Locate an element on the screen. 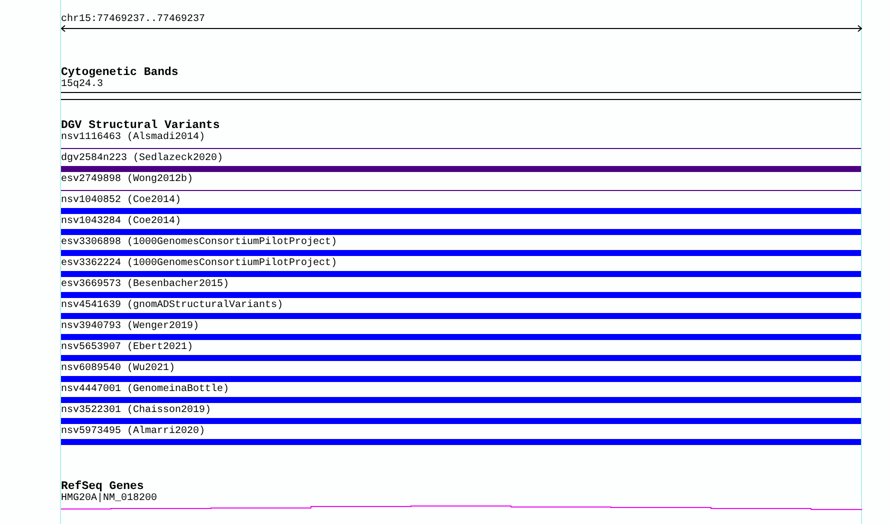 The height and width of the screenshot is (524, 890). feature-label: esv3306898 (1000GenomesConsortiumPilotProject) is located at coordinates (199, 242).